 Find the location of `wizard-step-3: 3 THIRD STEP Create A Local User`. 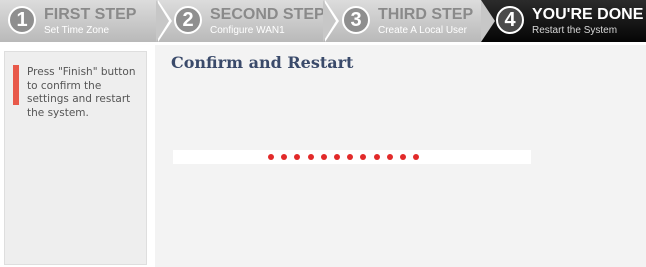

wizard-step-3: 3 THIRD STEP Create A Local User is located at coordinates (409, 21).